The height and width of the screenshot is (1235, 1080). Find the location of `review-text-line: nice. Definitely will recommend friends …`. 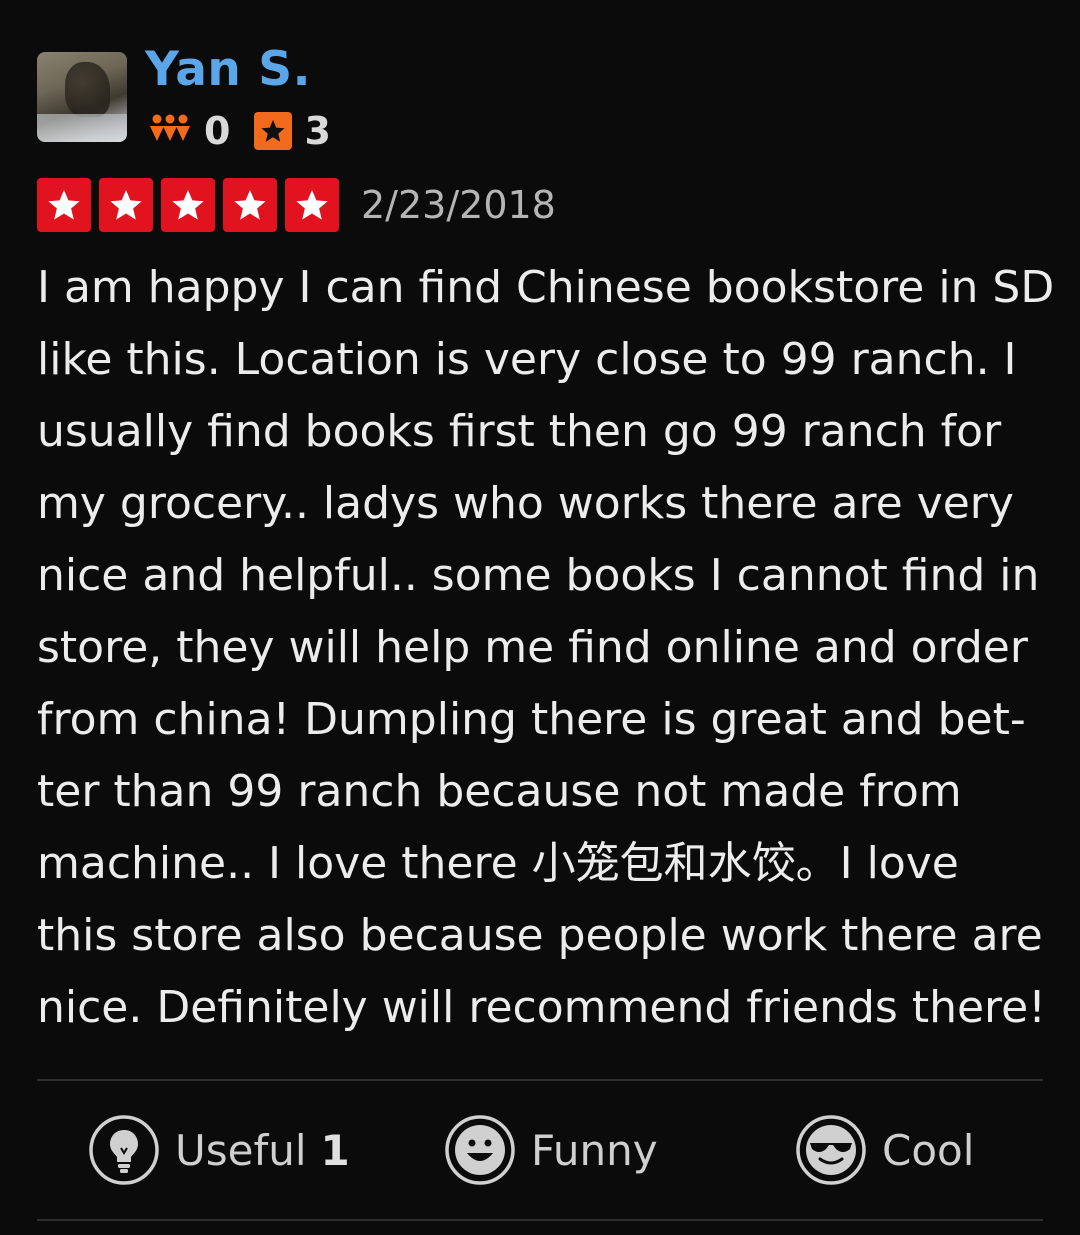

review-text-line: nice. Definitely will recommend friends … is located at coordinates (541, 1007).